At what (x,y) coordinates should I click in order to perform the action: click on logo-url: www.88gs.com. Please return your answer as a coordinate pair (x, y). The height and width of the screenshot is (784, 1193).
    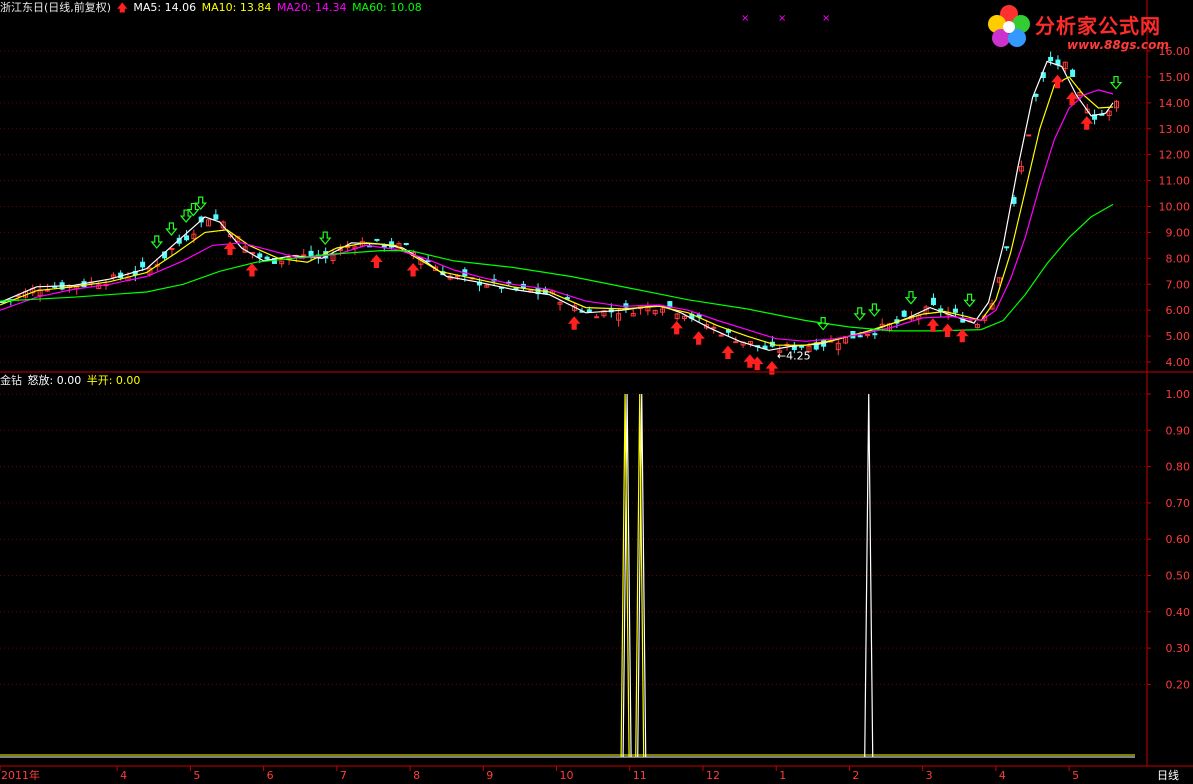
    Looking at the image, I should click on (1118, 45).